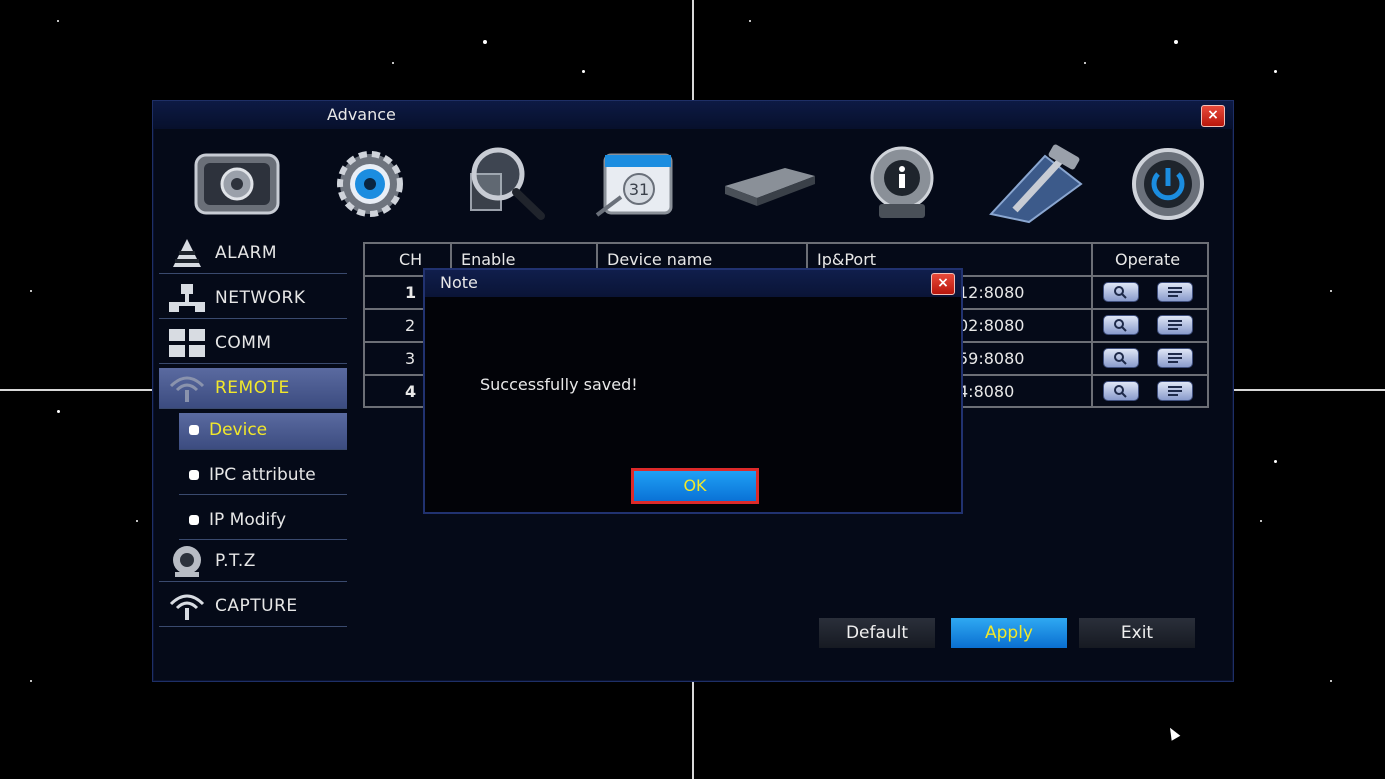 Image resolution: width=1385 pixels, height=779 pixels. Describe the element at coordinates (187, 607) in the screenshot. I see `antenna-icon` at that location.